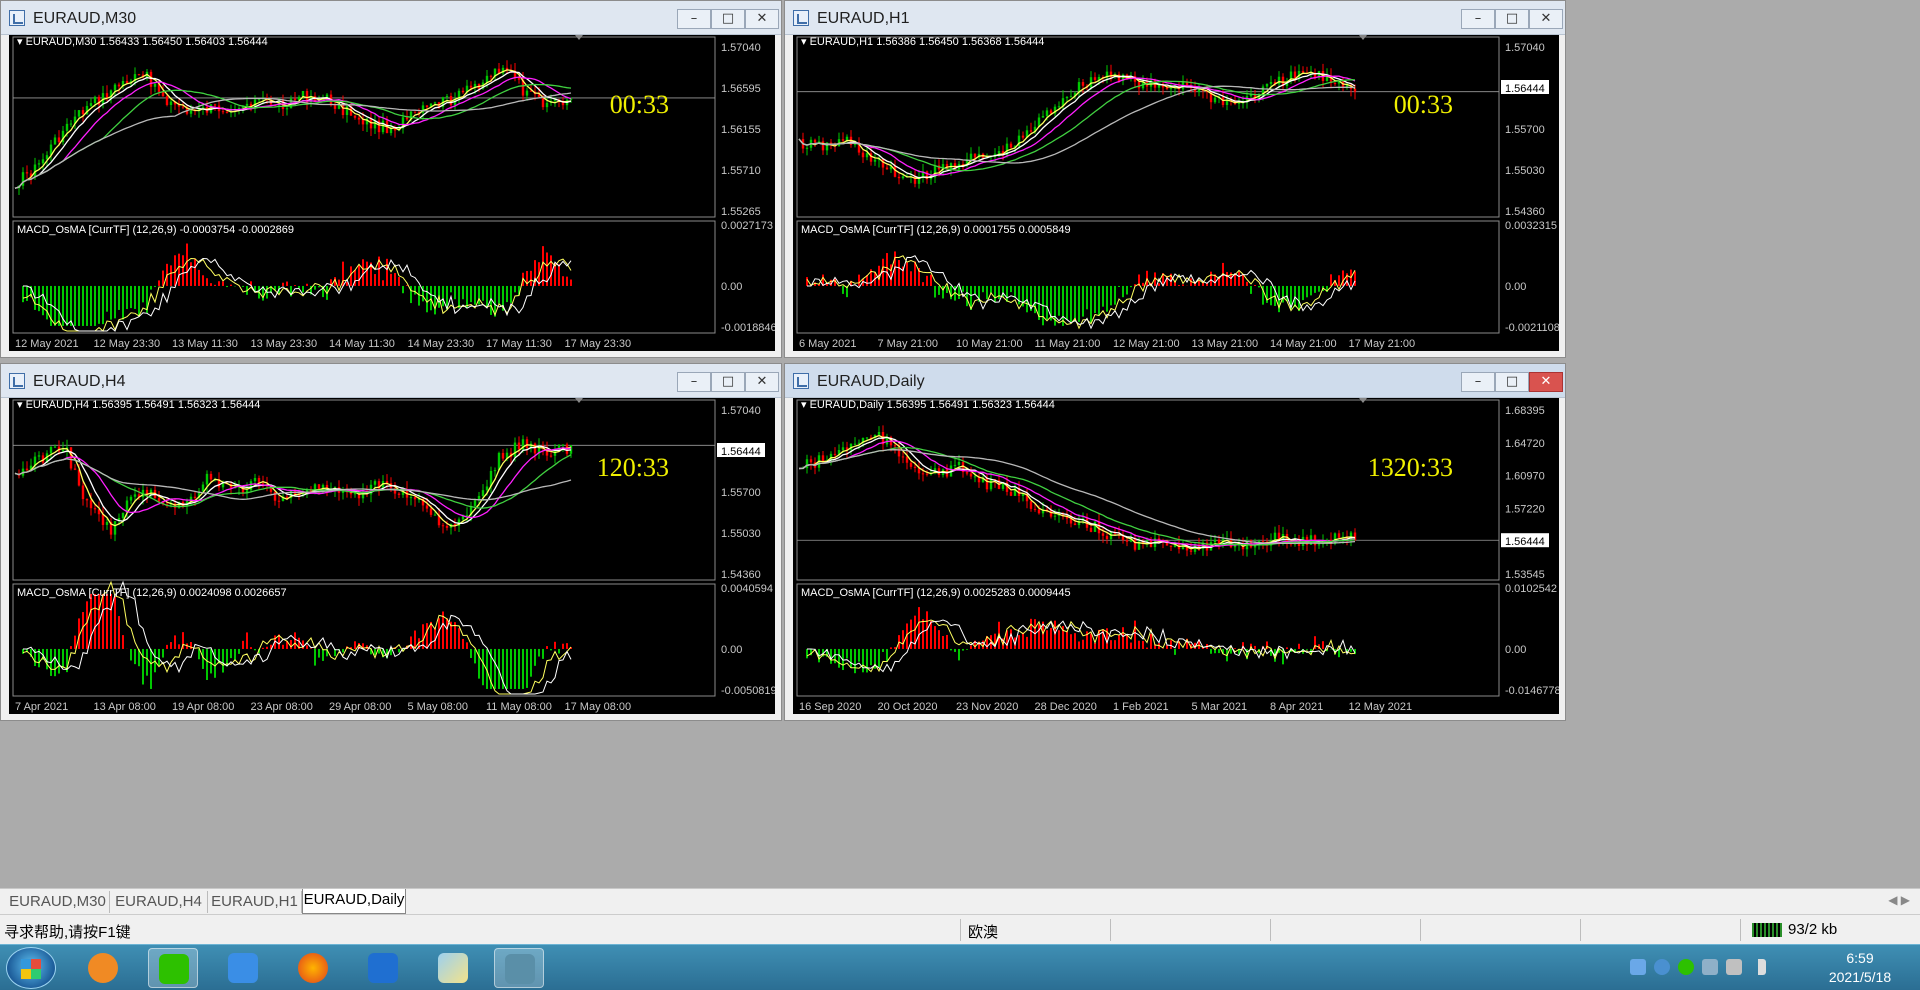 This screenshot has width=1920, height=990. I want to click on tray-wechat-icon, so click(1686, 967).